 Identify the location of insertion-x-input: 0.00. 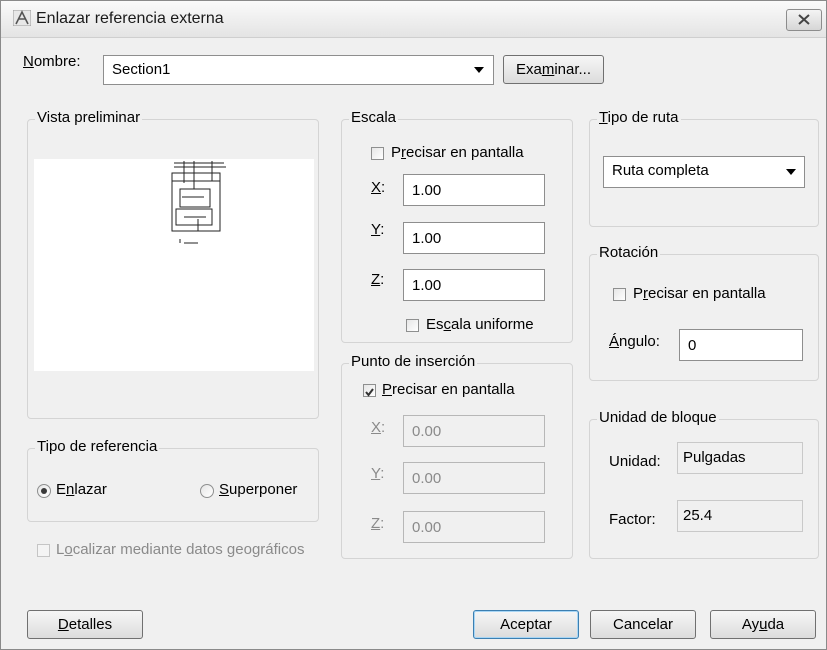
(474, 431).